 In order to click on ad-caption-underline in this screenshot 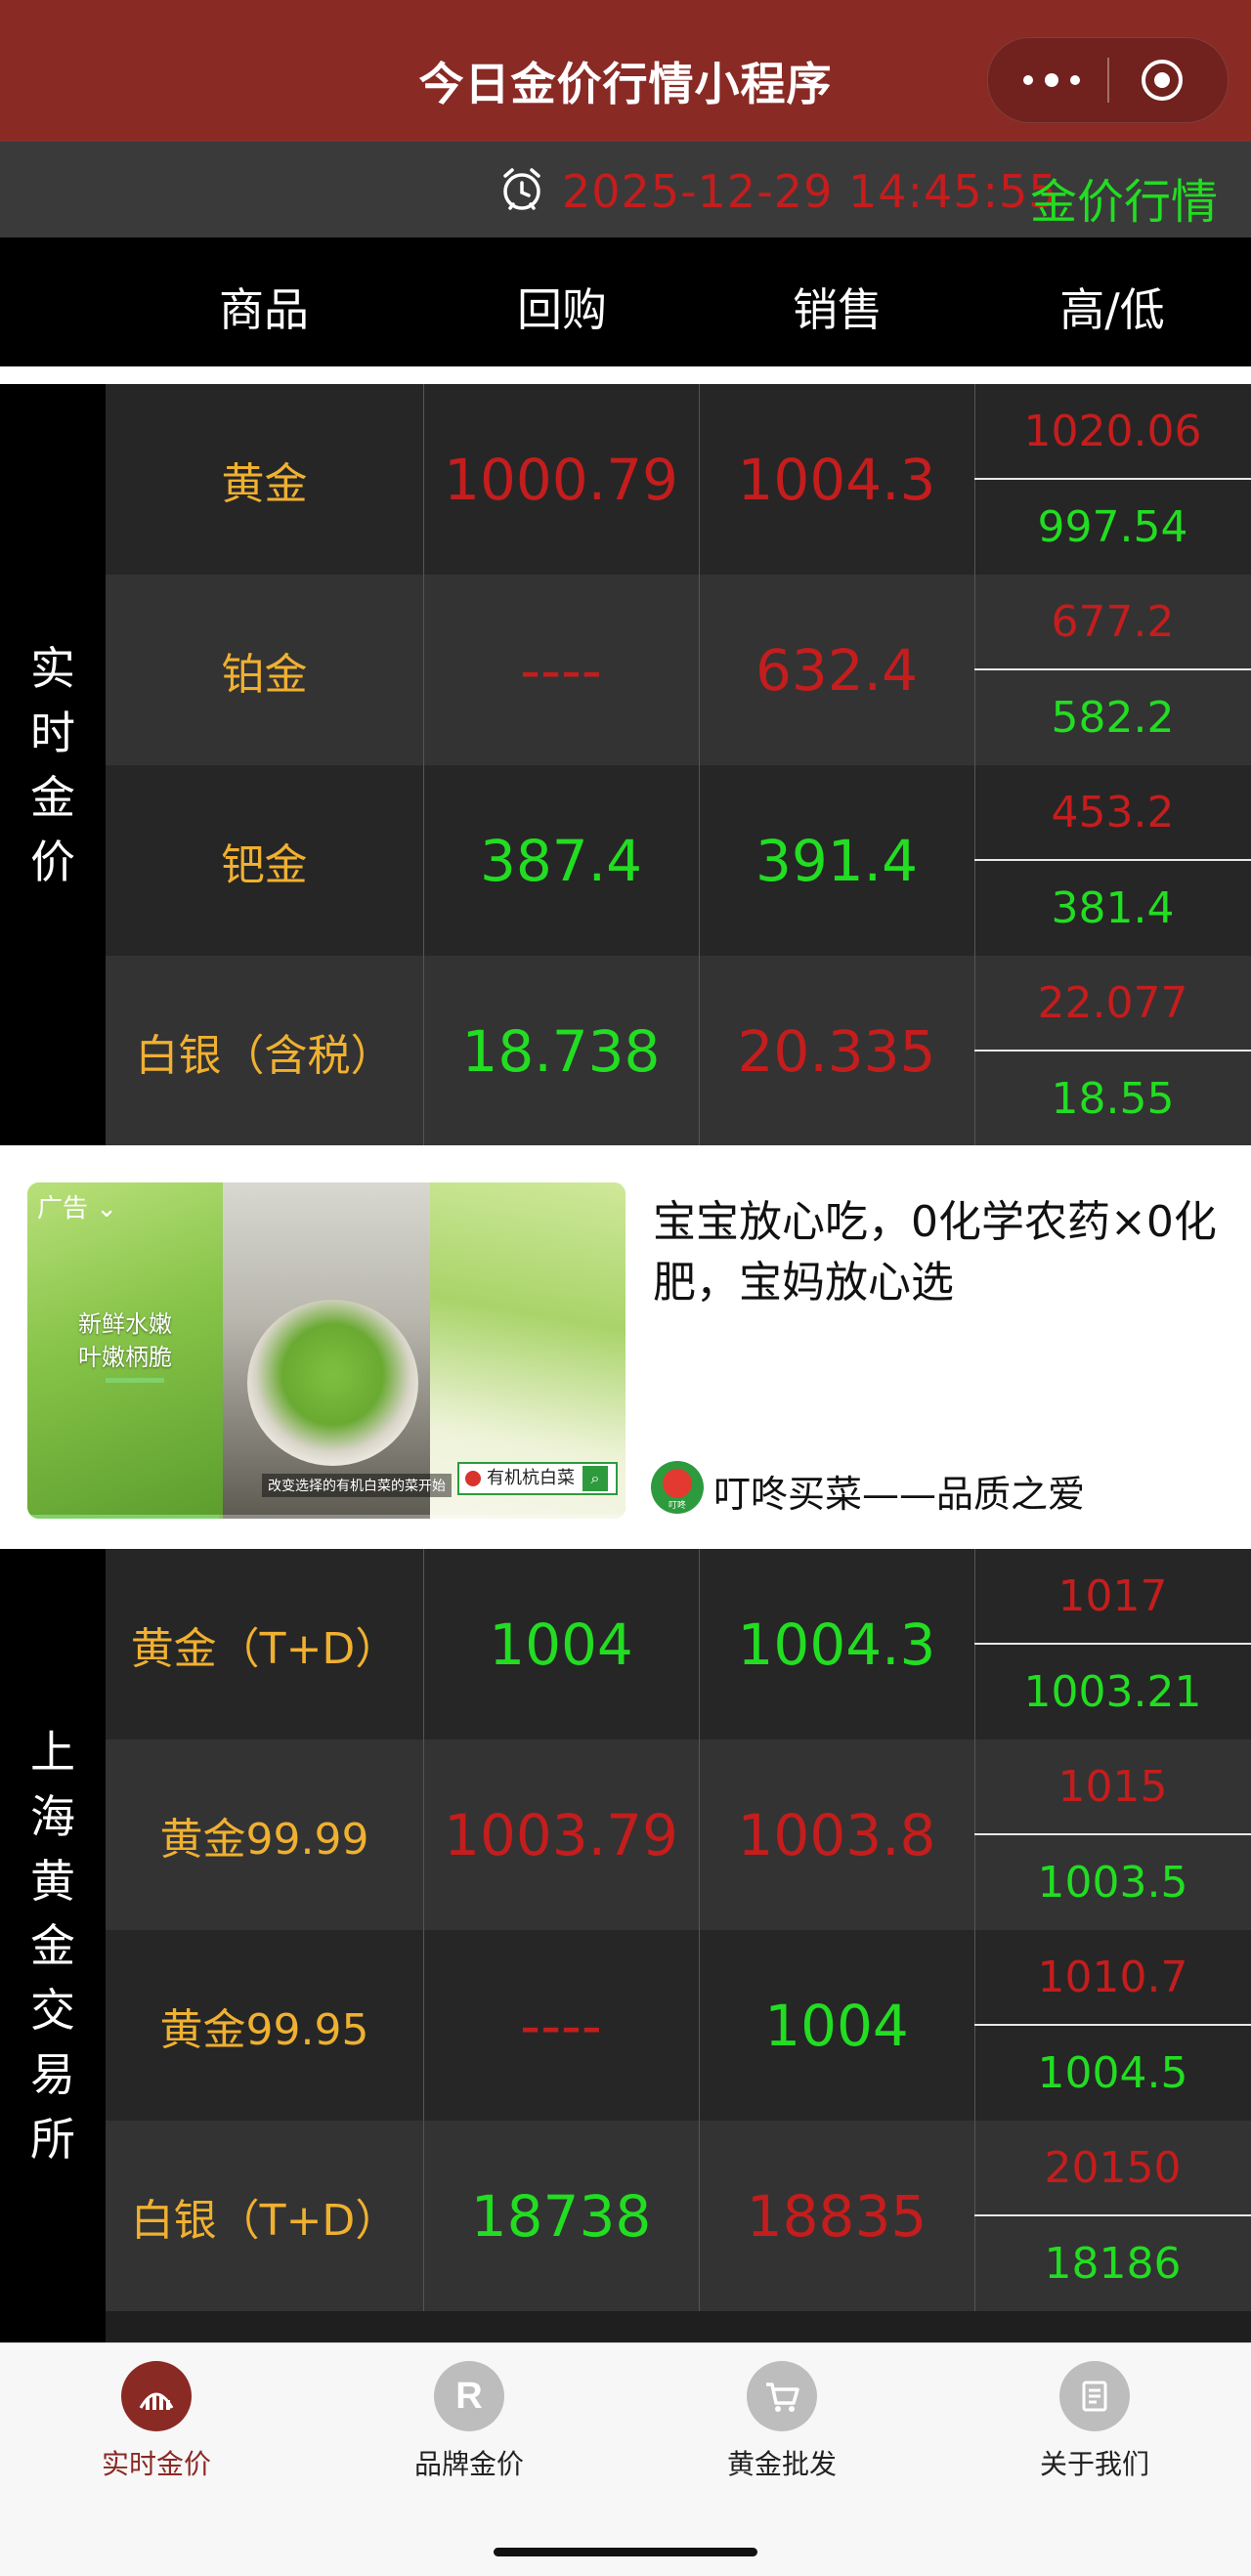, I will do `click(135, 1381)`.